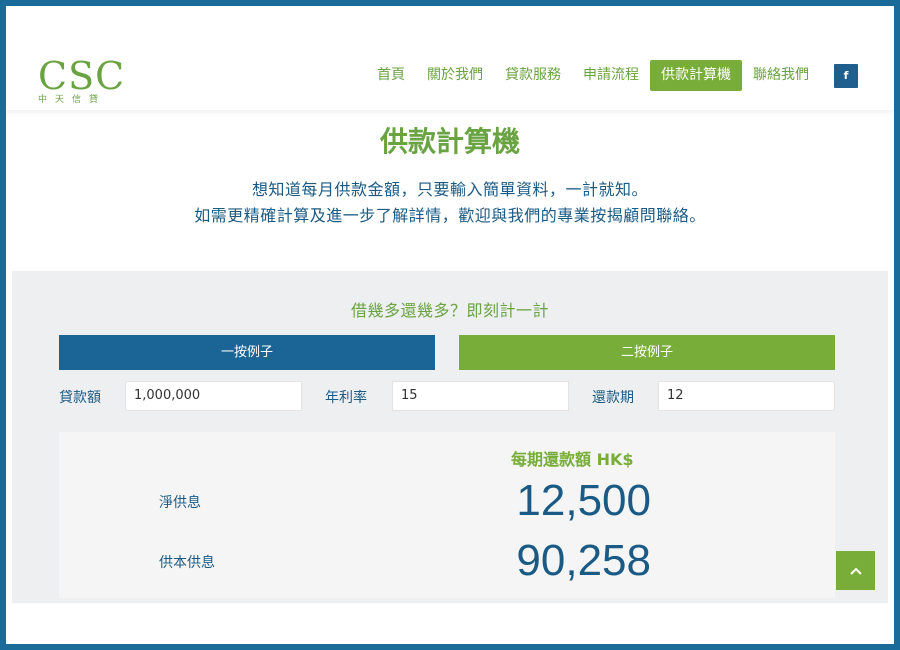 Image resolution: width=900 pixels, height=650 pixels. Describe the element at coordinates (391, 75) in the screenshot. I see `nav-home: 首頁` at that location.